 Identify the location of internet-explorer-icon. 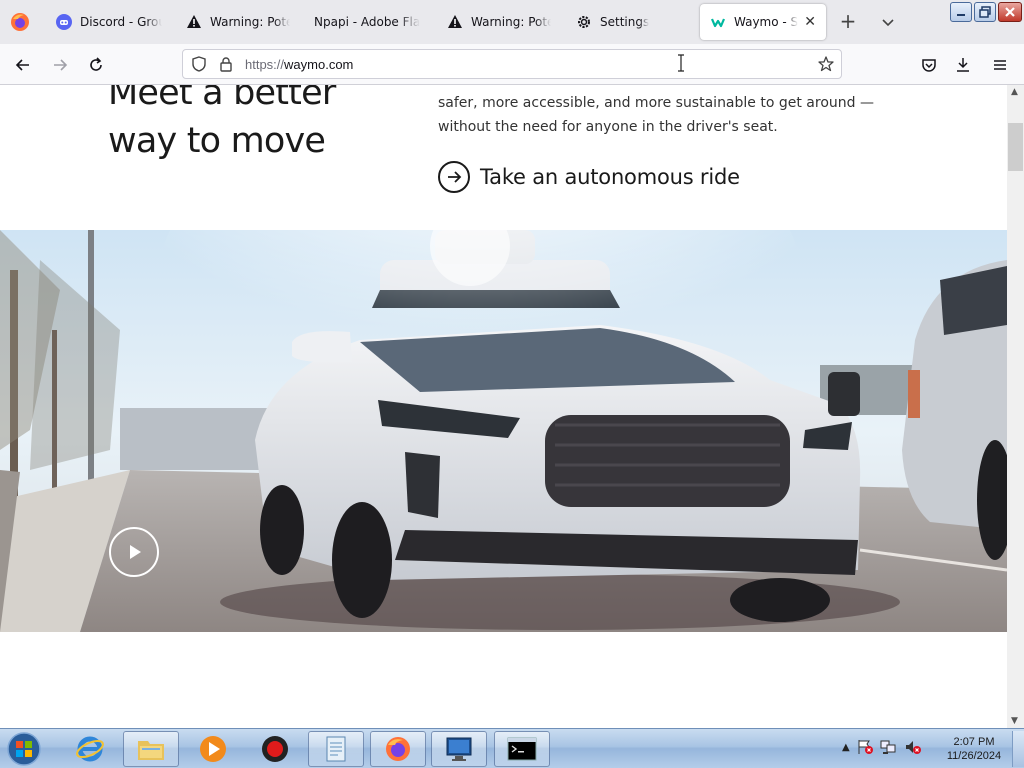
(90, 749).